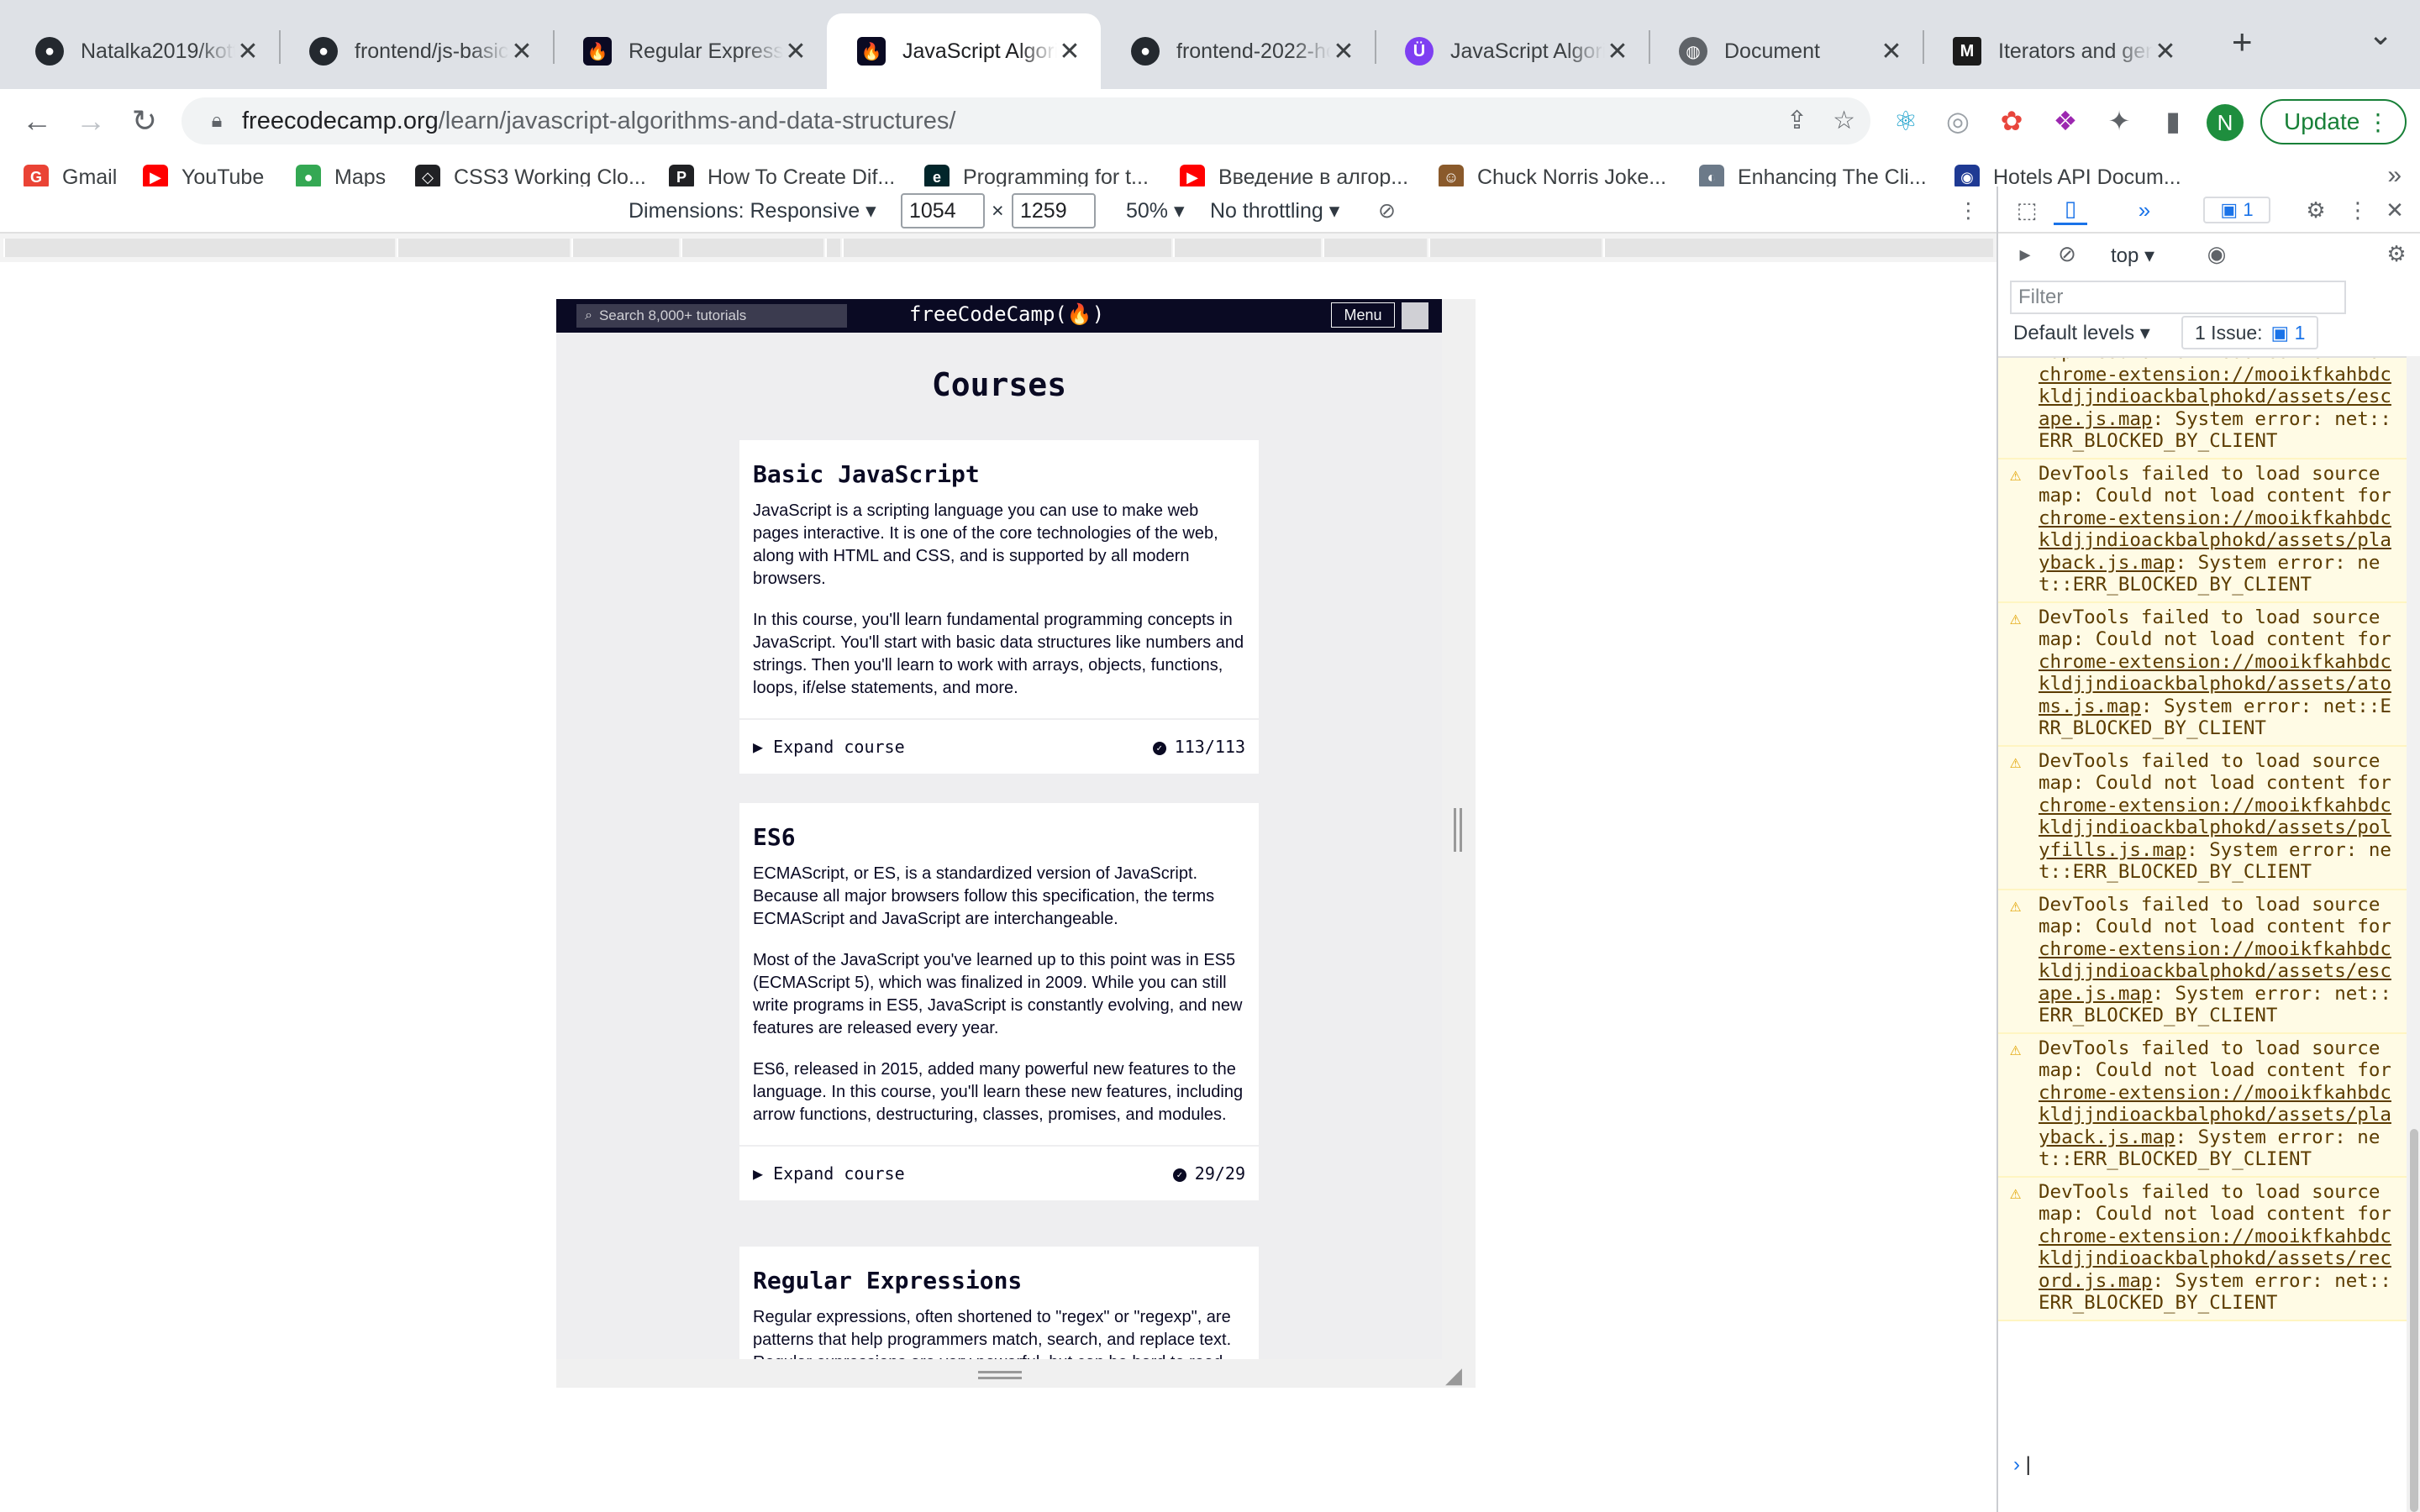 This screenshot has height=1512, width=2420. What do you see at coordinates (2027, 210) in the screenshot?
I see `inspect-element-icon: ⬚` at bounding box center [2027, 210].